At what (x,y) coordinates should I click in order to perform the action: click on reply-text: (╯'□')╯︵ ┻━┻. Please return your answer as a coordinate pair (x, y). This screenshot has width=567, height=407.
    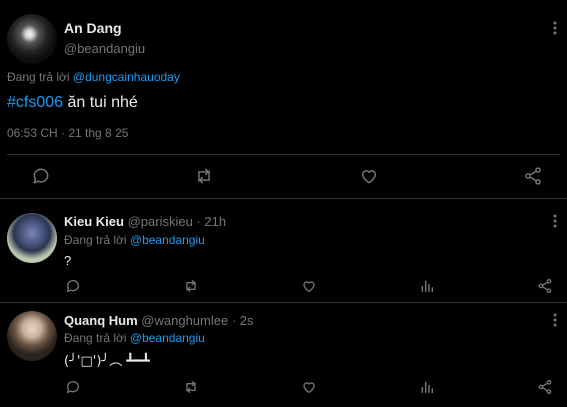
    Looking at the image, I should click on (107, 361).